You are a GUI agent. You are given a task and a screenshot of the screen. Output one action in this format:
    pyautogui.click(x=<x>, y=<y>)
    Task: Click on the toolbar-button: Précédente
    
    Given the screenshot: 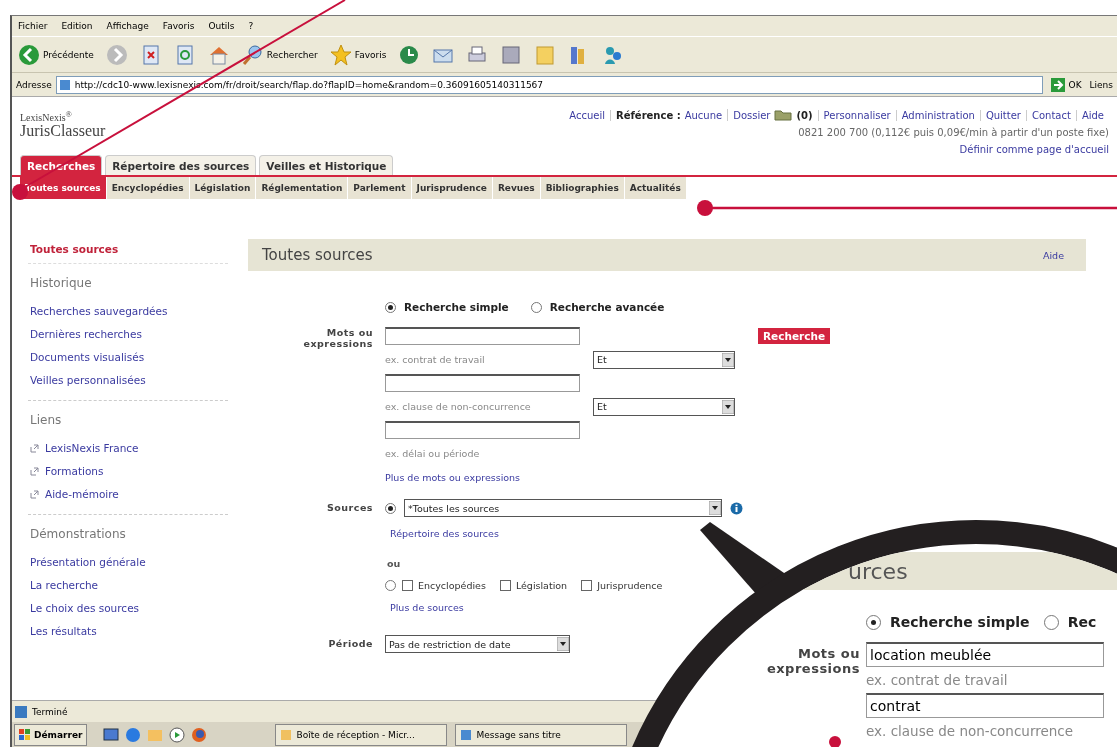 What is the action you would take?
    pyautogui.click(x=56, y=54)
    